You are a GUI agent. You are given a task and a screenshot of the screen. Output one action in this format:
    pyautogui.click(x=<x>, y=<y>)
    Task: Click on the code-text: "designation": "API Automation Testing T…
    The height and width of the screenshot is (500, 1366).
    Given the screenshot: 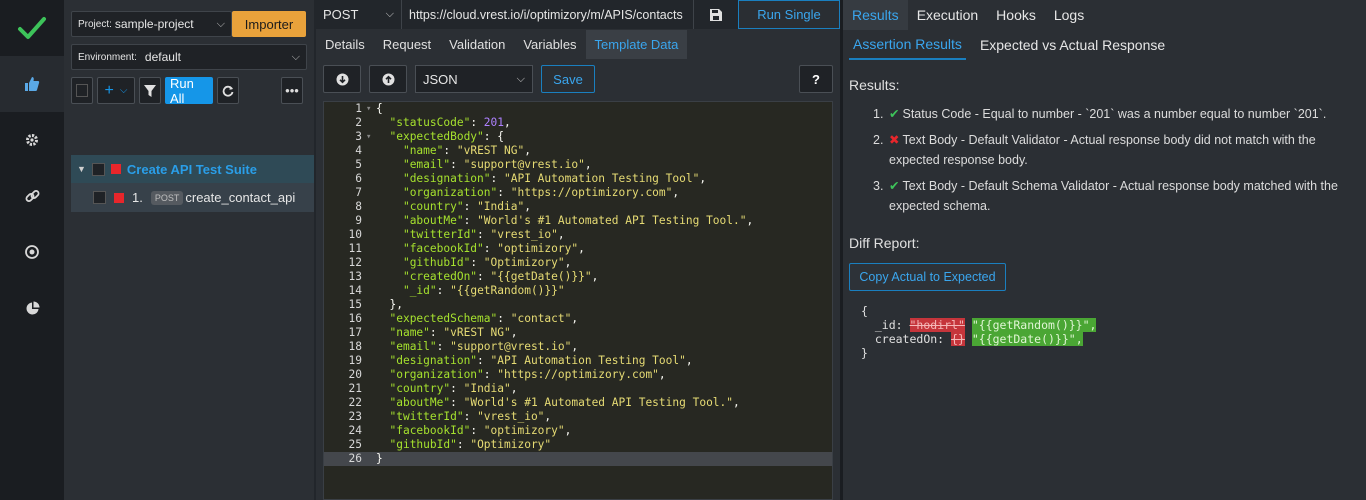 What is the action you would take?
    pyautogui.click(x=541, y=360)
    